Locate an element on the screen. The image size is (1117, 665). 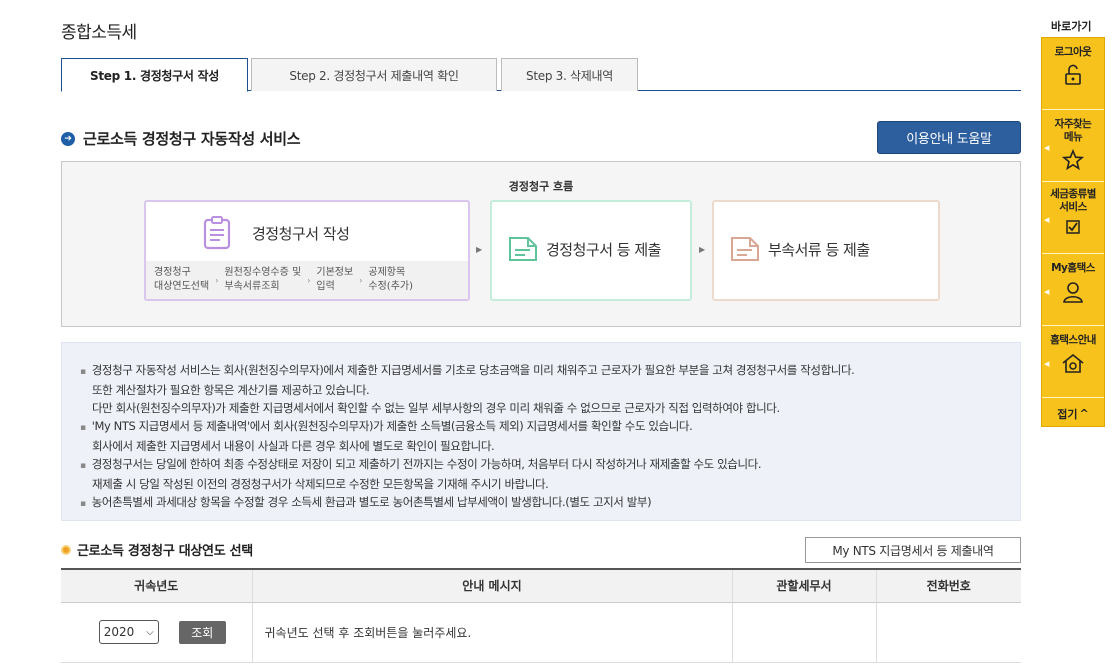
chevron-down-icon: ⌵ is located at coordinates (150, 632).